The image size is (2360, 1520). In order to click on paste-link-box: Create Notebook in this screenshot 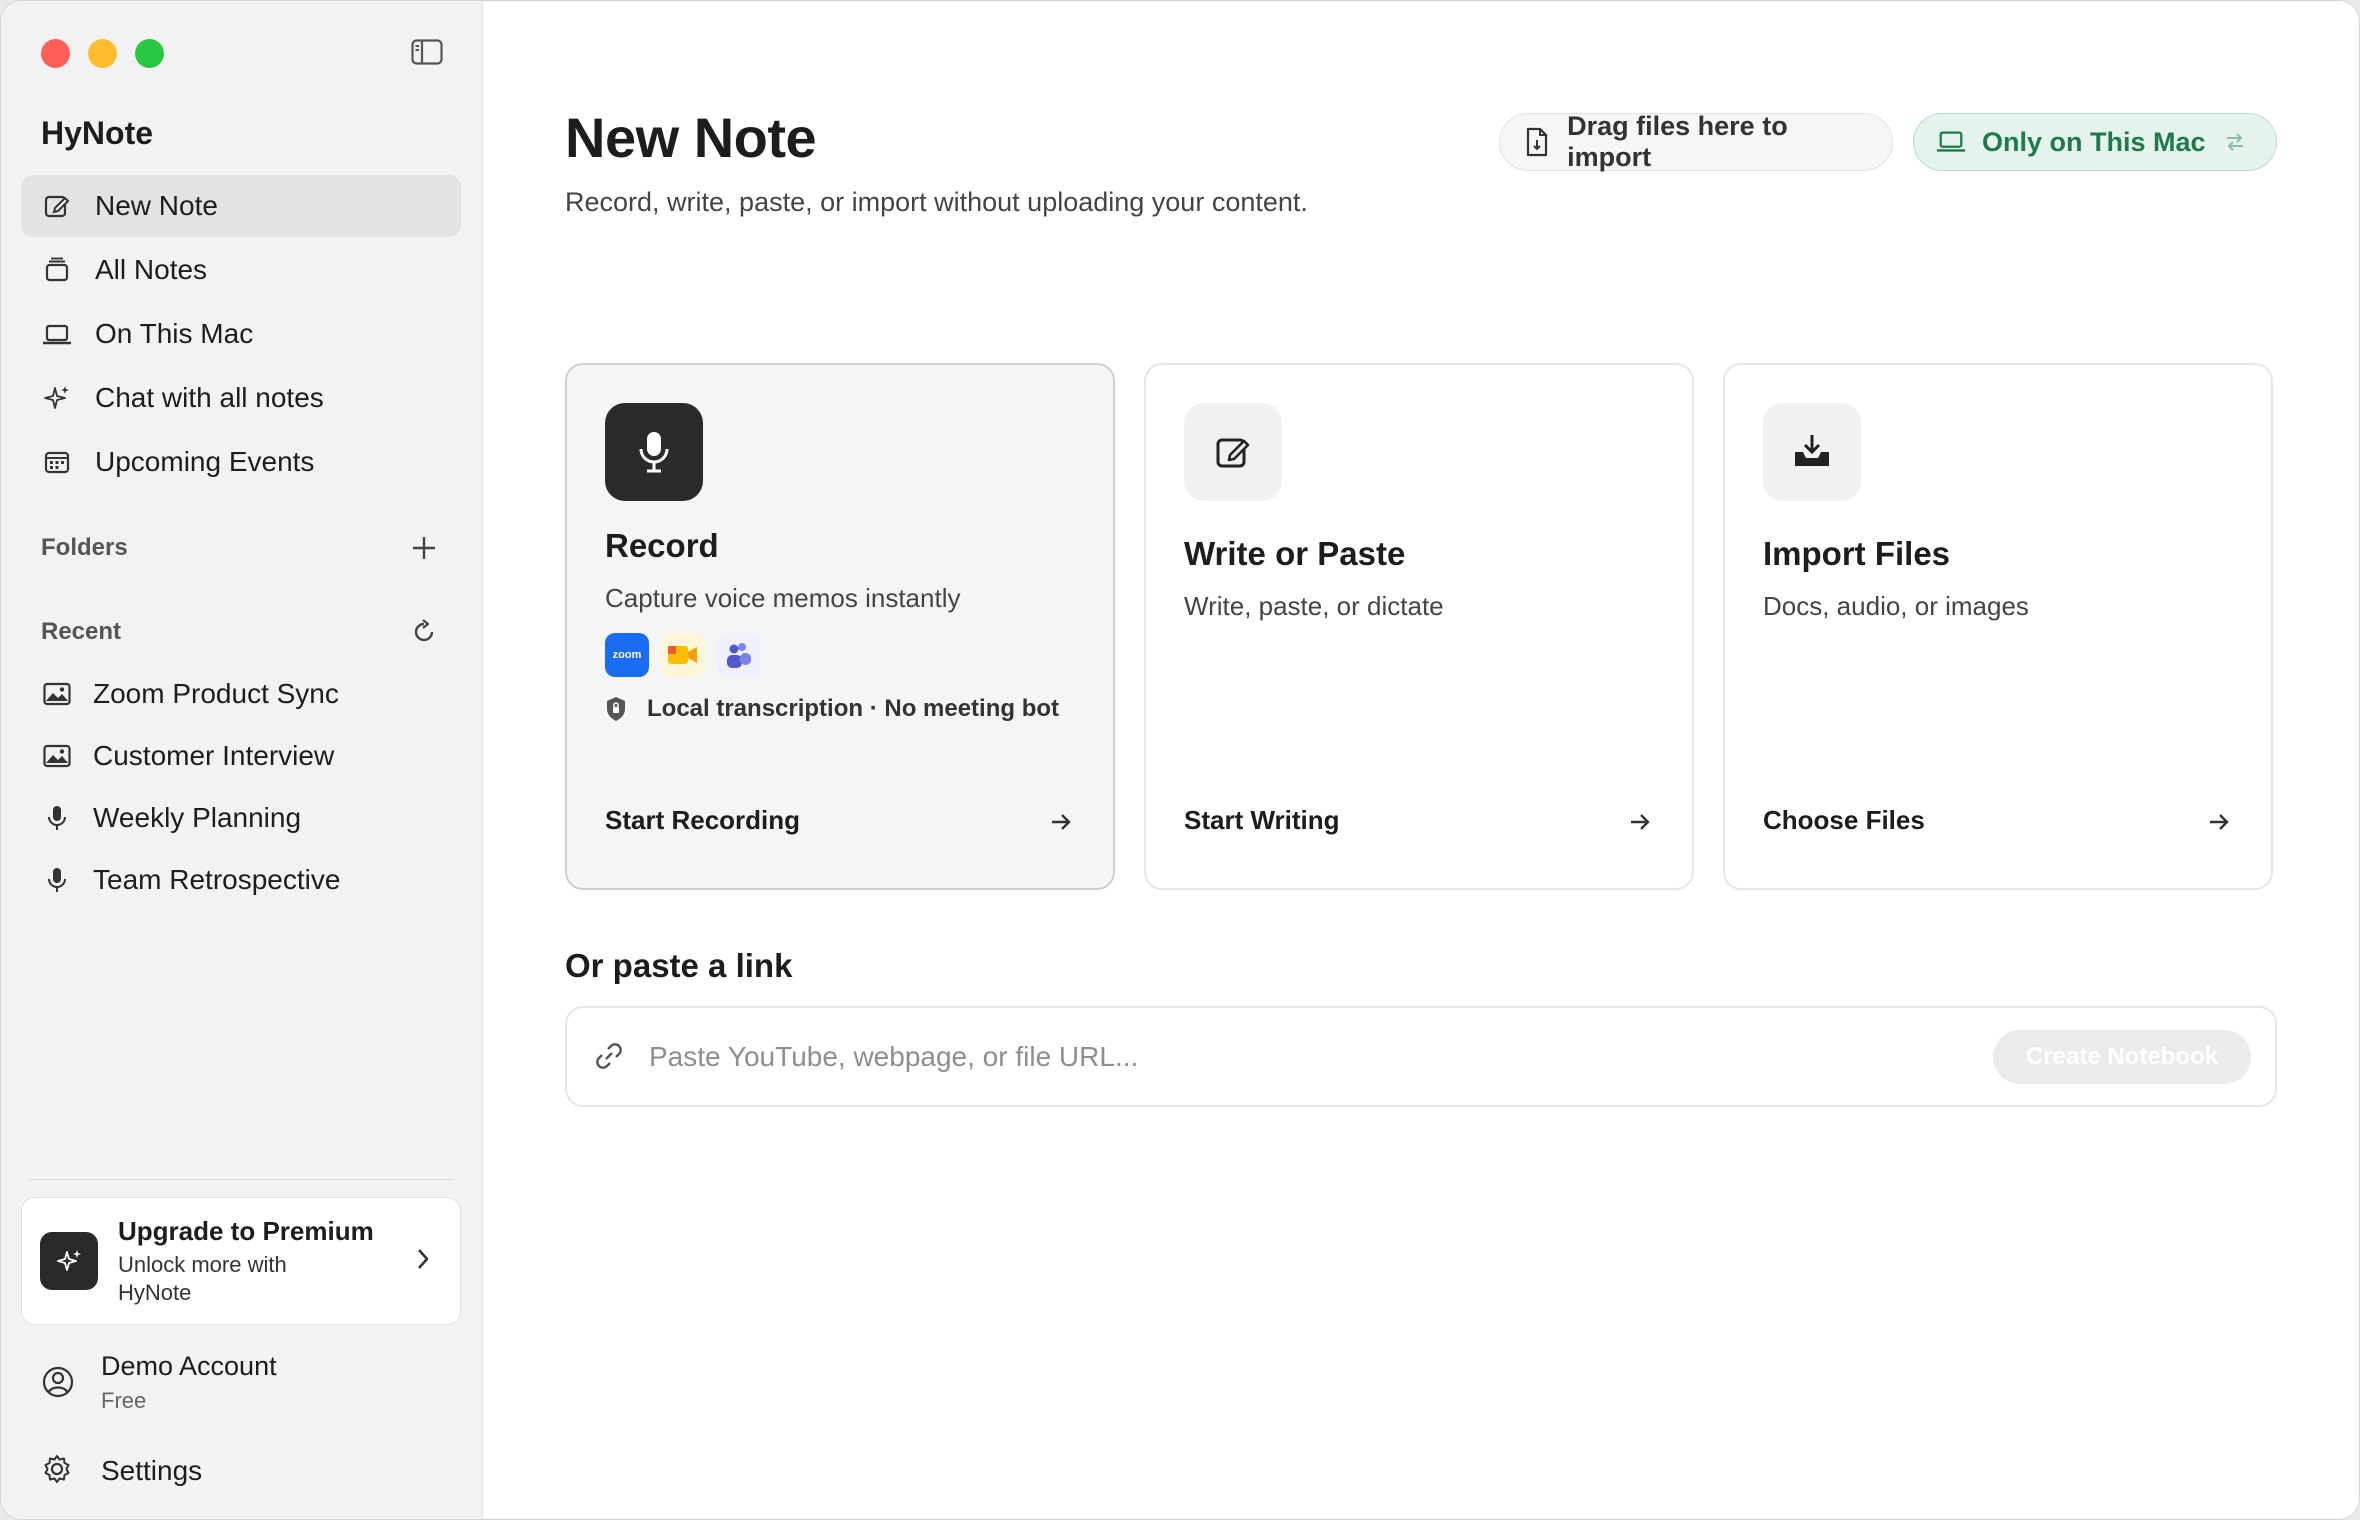, I will do `click(1421, 1056)`.